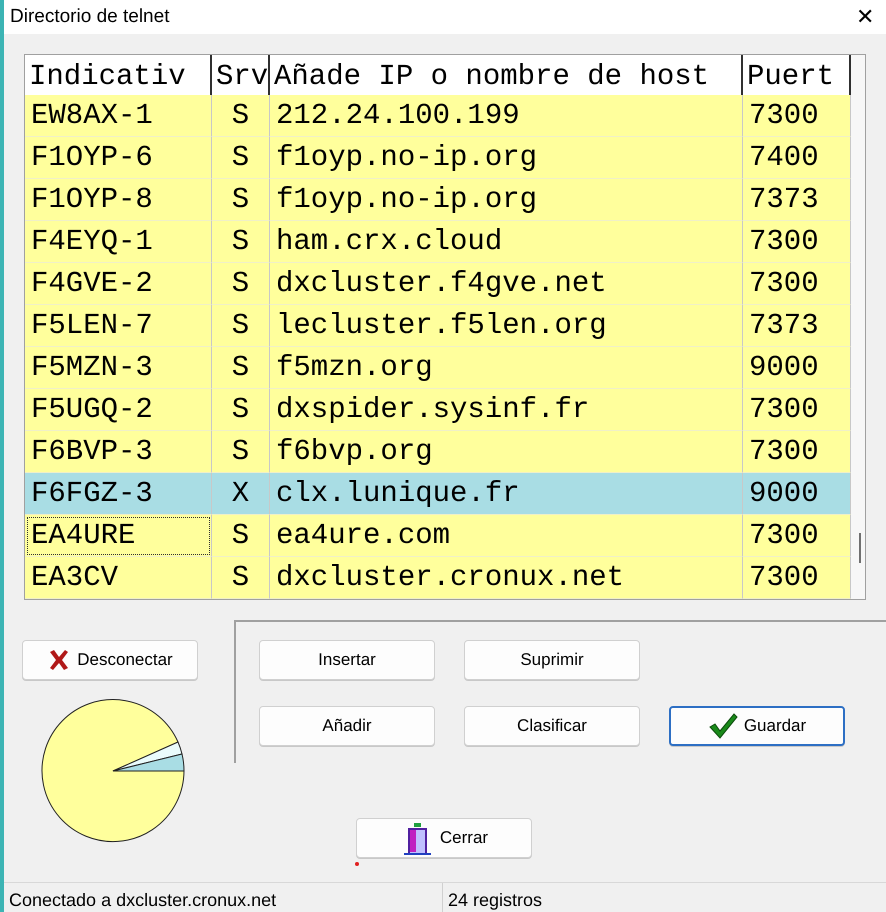  I want to click on action-button: Clasificar, so click(552, 726).